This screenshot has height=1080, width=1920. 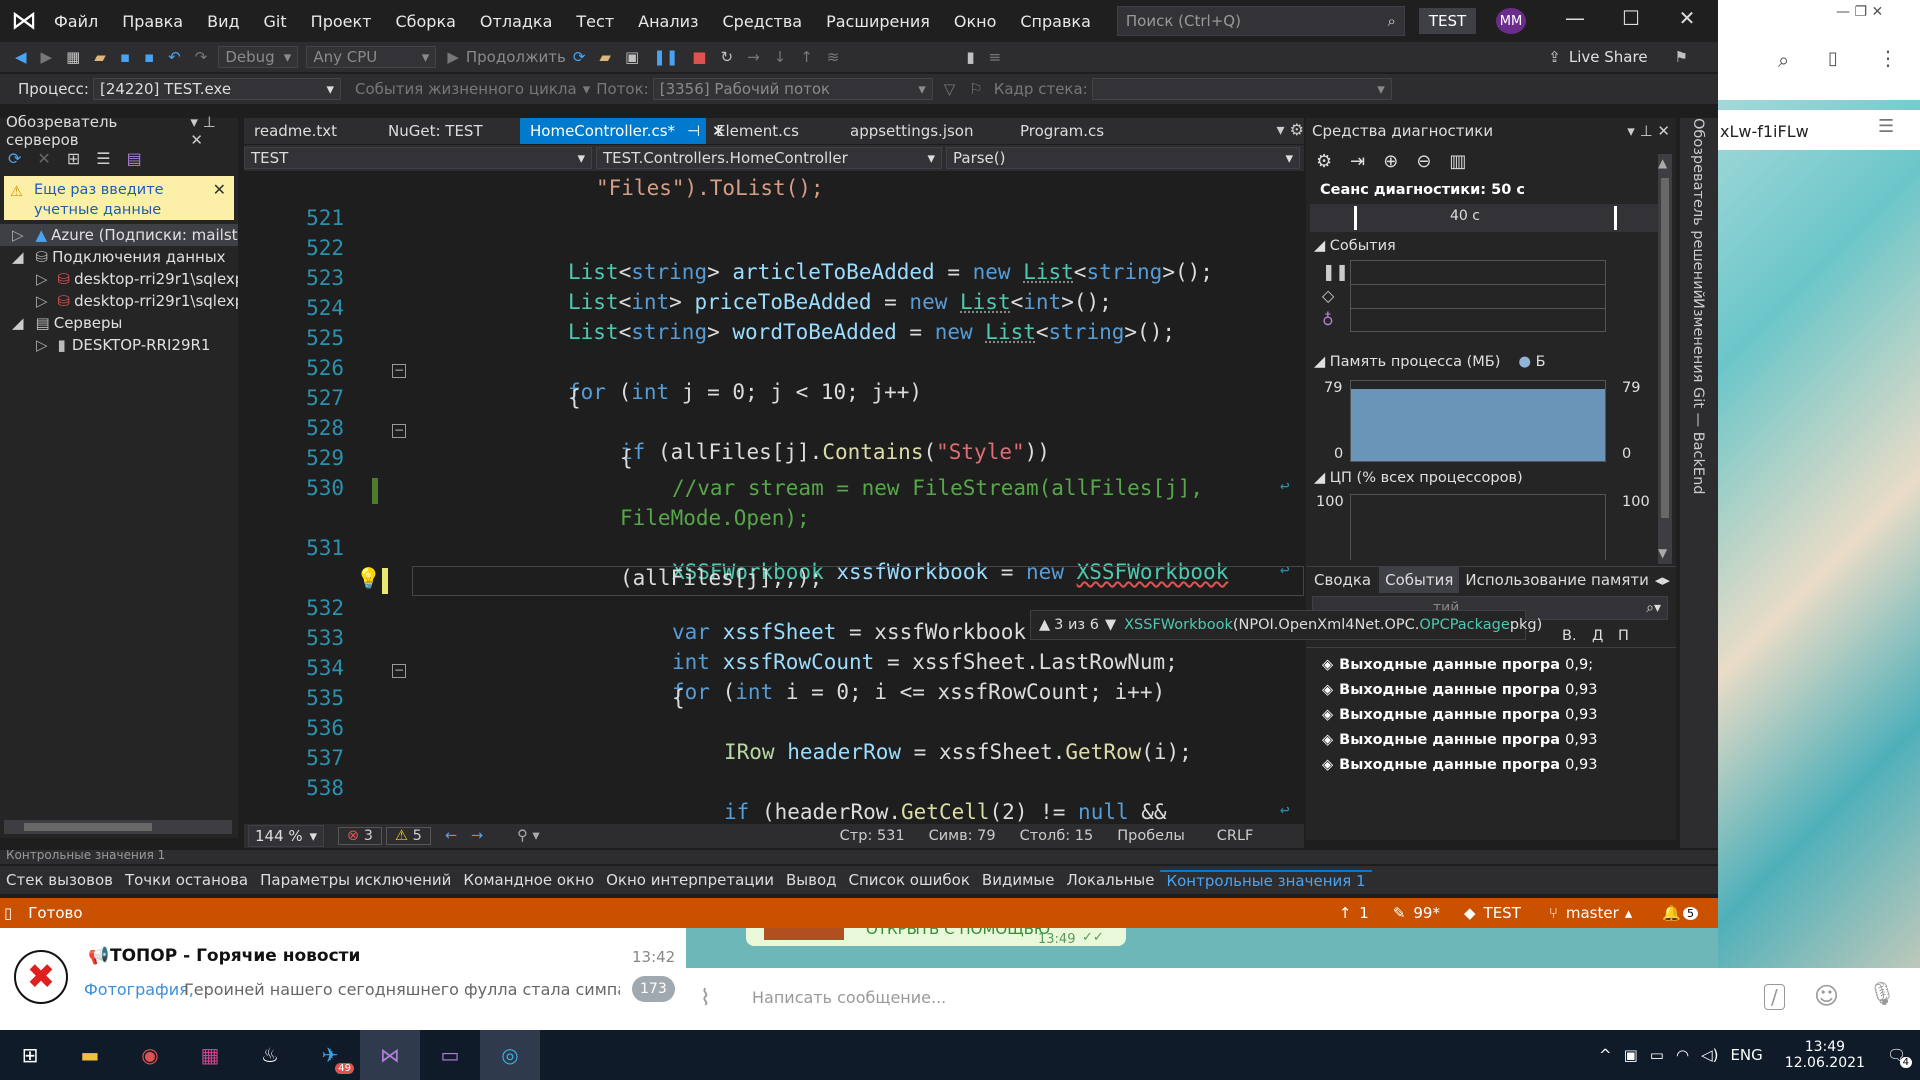 I want to click on tab-appsettings: appsettings.json, so click(x=925, y=131).